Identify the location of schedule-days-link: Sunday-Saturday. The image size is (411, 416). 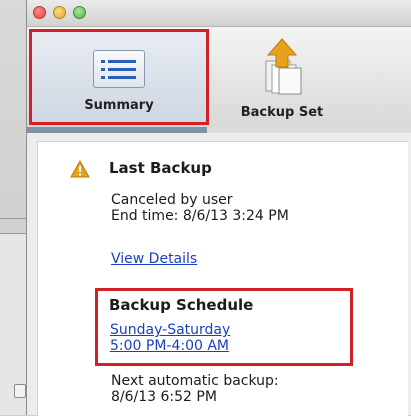
(170, 330).